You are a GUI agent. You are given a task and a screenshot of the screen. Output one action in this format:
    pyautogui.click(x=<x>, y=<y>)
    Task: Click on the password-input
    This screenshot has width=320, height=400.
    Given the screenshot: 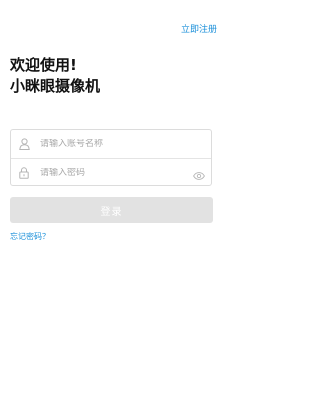 What is the action you would take?
    pyautogui.click(x=110, y=173)
    